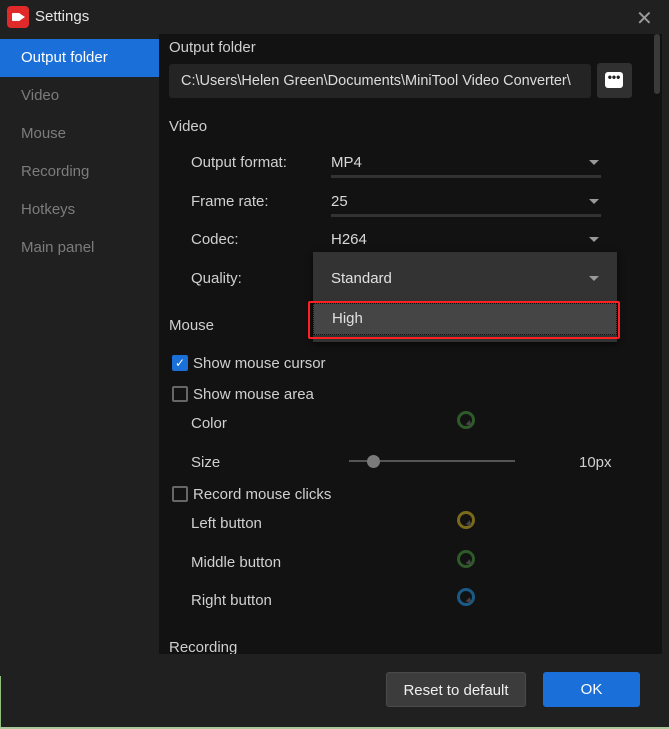  What do you see at coordinates (62, 16) in the screenshot?
I see `window-title: Settings` at bounding box center [62, 16].